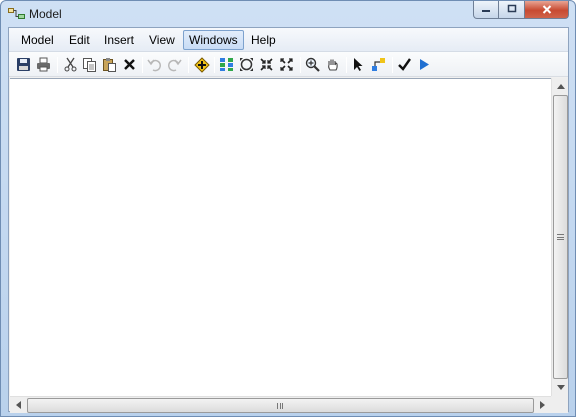 The height and width of the screenshot is (417, 576). I want to click on auto-layout-icon, so click(226, 64).